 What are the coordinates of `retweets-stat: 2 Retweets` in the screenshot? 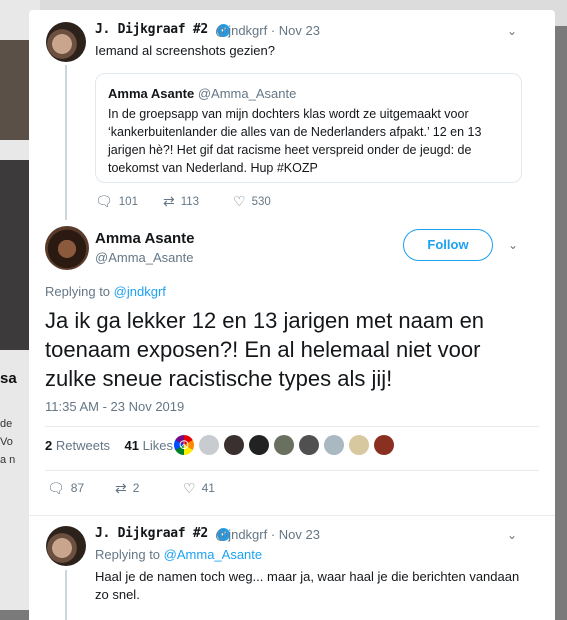 It's located at (77, 445).